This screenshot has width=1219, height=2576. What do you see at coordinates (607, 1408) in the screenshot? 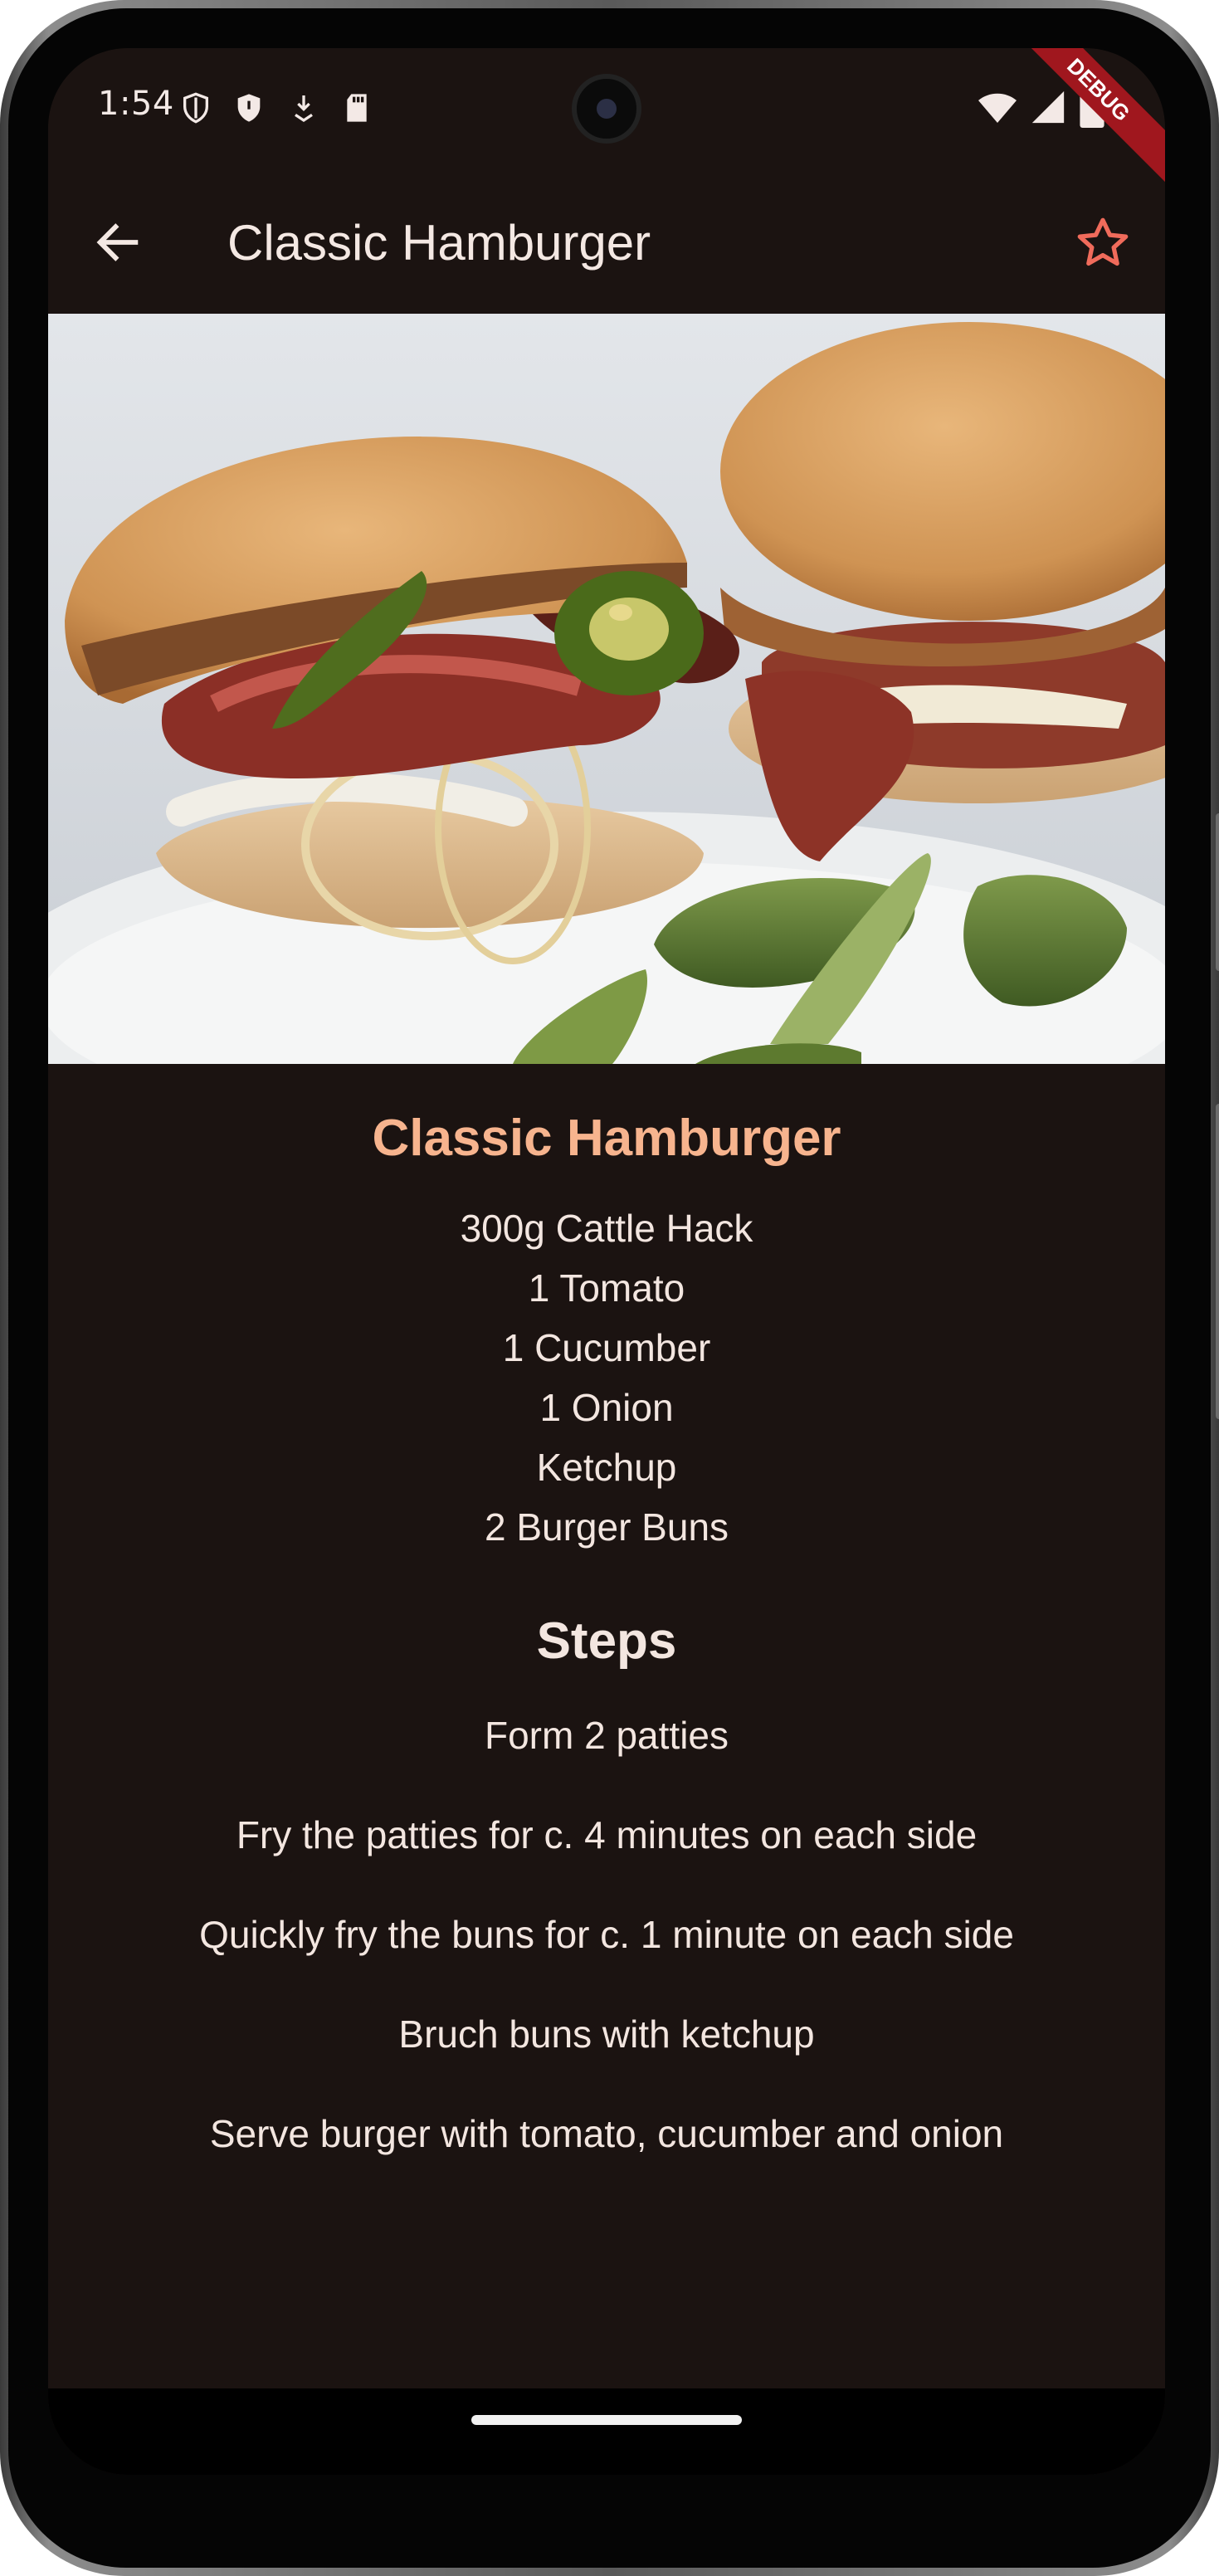
I see `ingredient-item: 1 Onion` at bounding box center [607, 1408].